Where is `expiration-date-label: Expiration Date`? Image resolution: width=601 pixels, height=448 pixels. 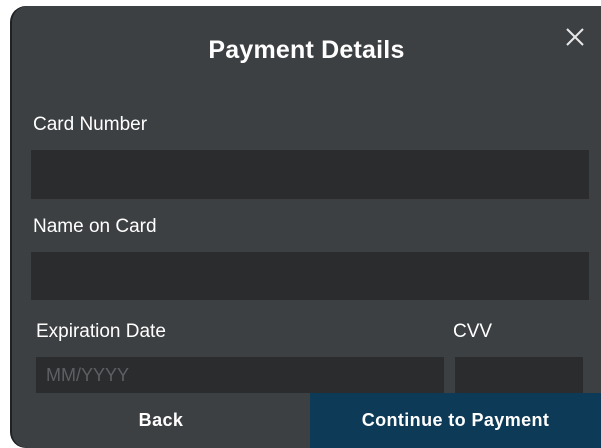
expiration-date-label: Expiration Date is located at coordinates (101, 331).